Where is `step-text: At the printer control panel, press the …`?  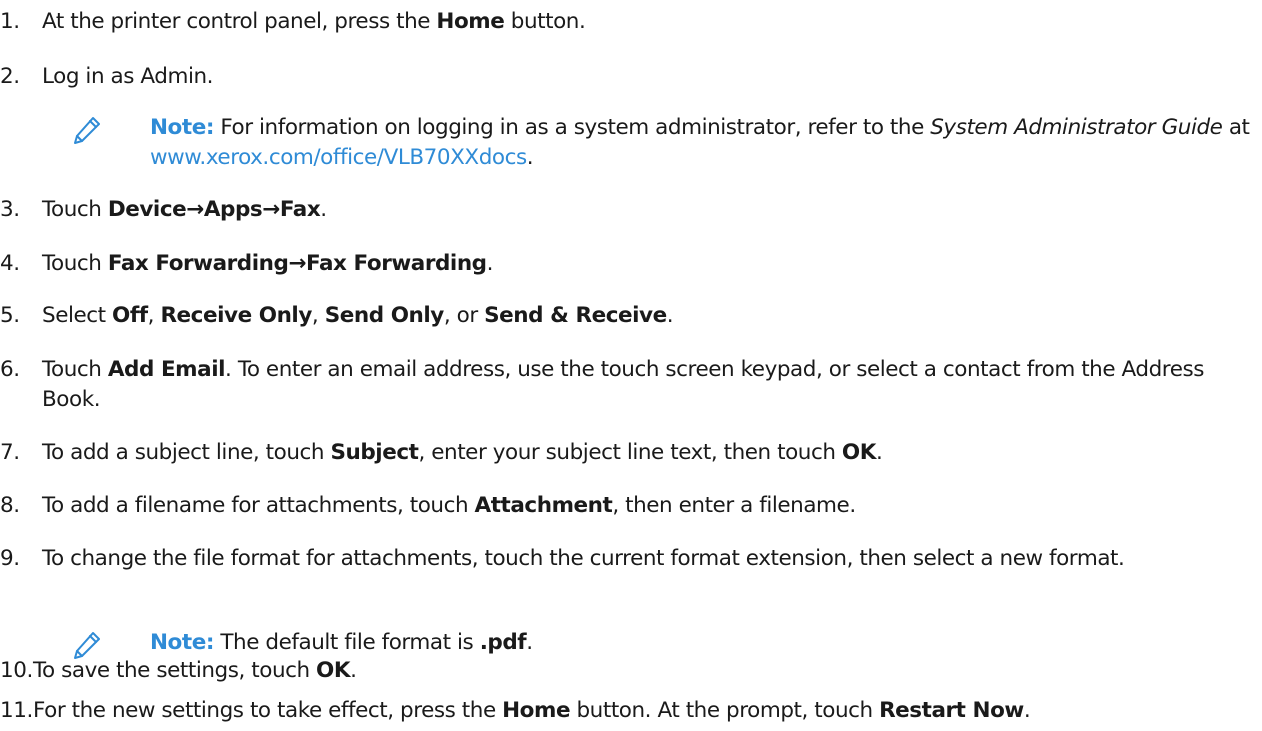 step-text: At the printer control panel, press the … is located at coordinates (314, 21).